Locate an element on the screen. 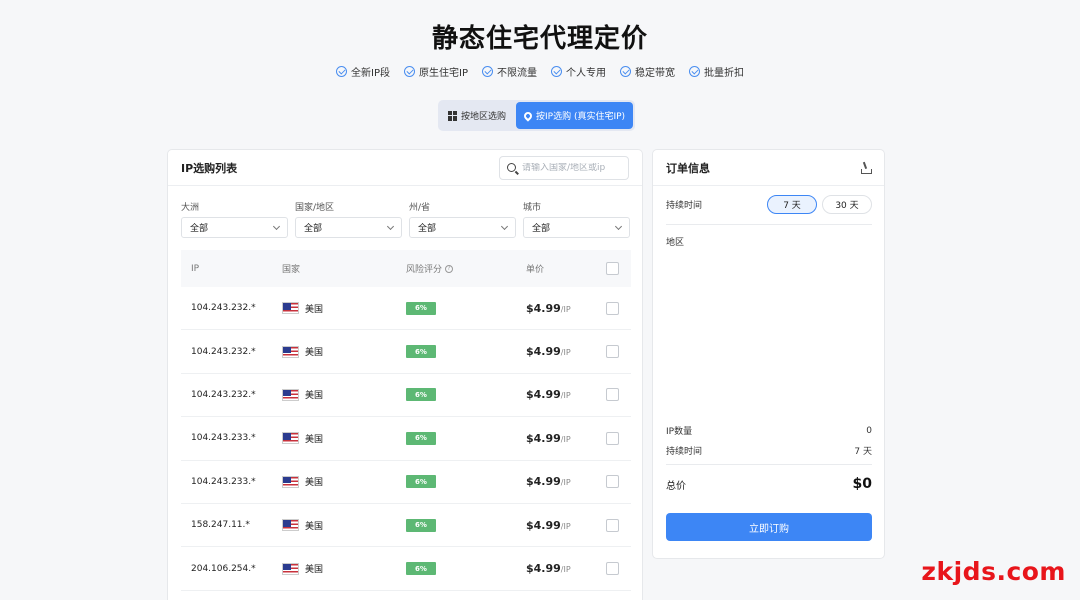 The width and height of the screenshot is (1080, 600). order-title: 订单信息 is located at coordinates (688, 168).